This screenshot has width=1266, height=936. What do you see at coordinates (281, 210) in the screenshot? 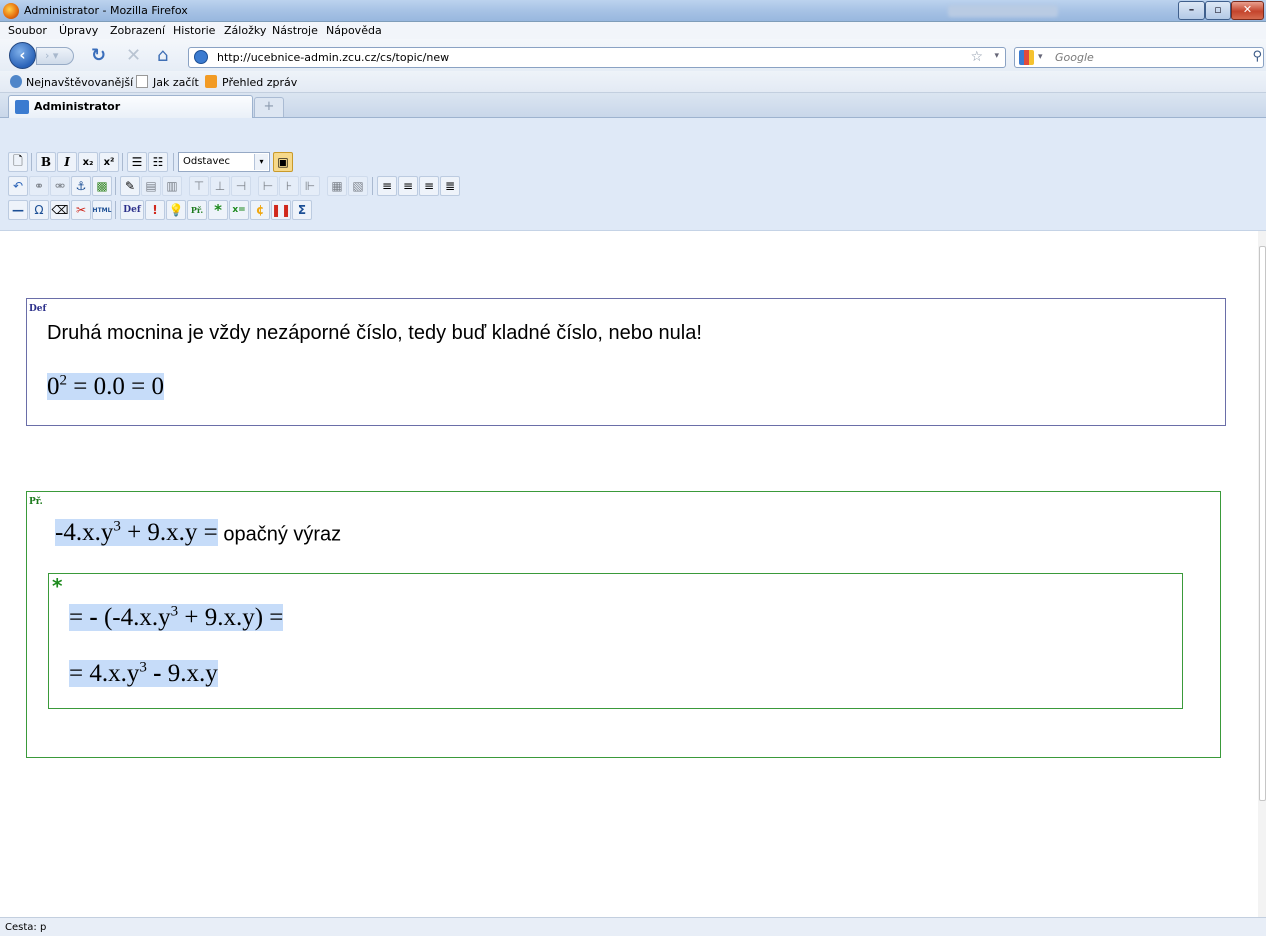
I see `pause-icon: ❚❚` at bounding box center [281, 210].